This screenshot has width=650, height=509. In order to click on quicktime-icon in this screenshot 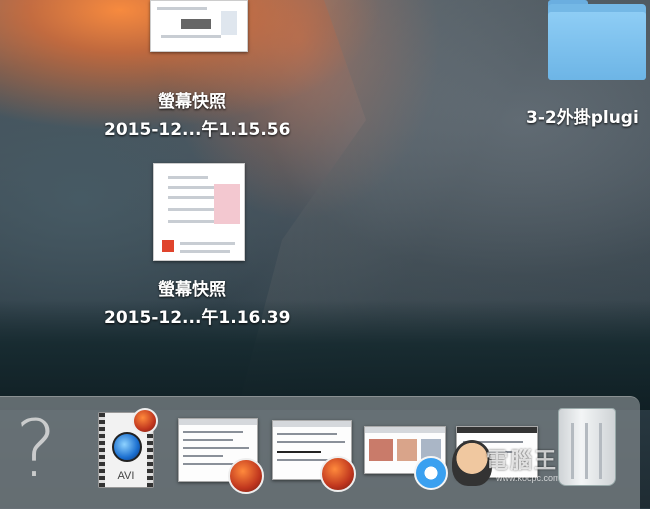, I will do `click(127, 447)`.